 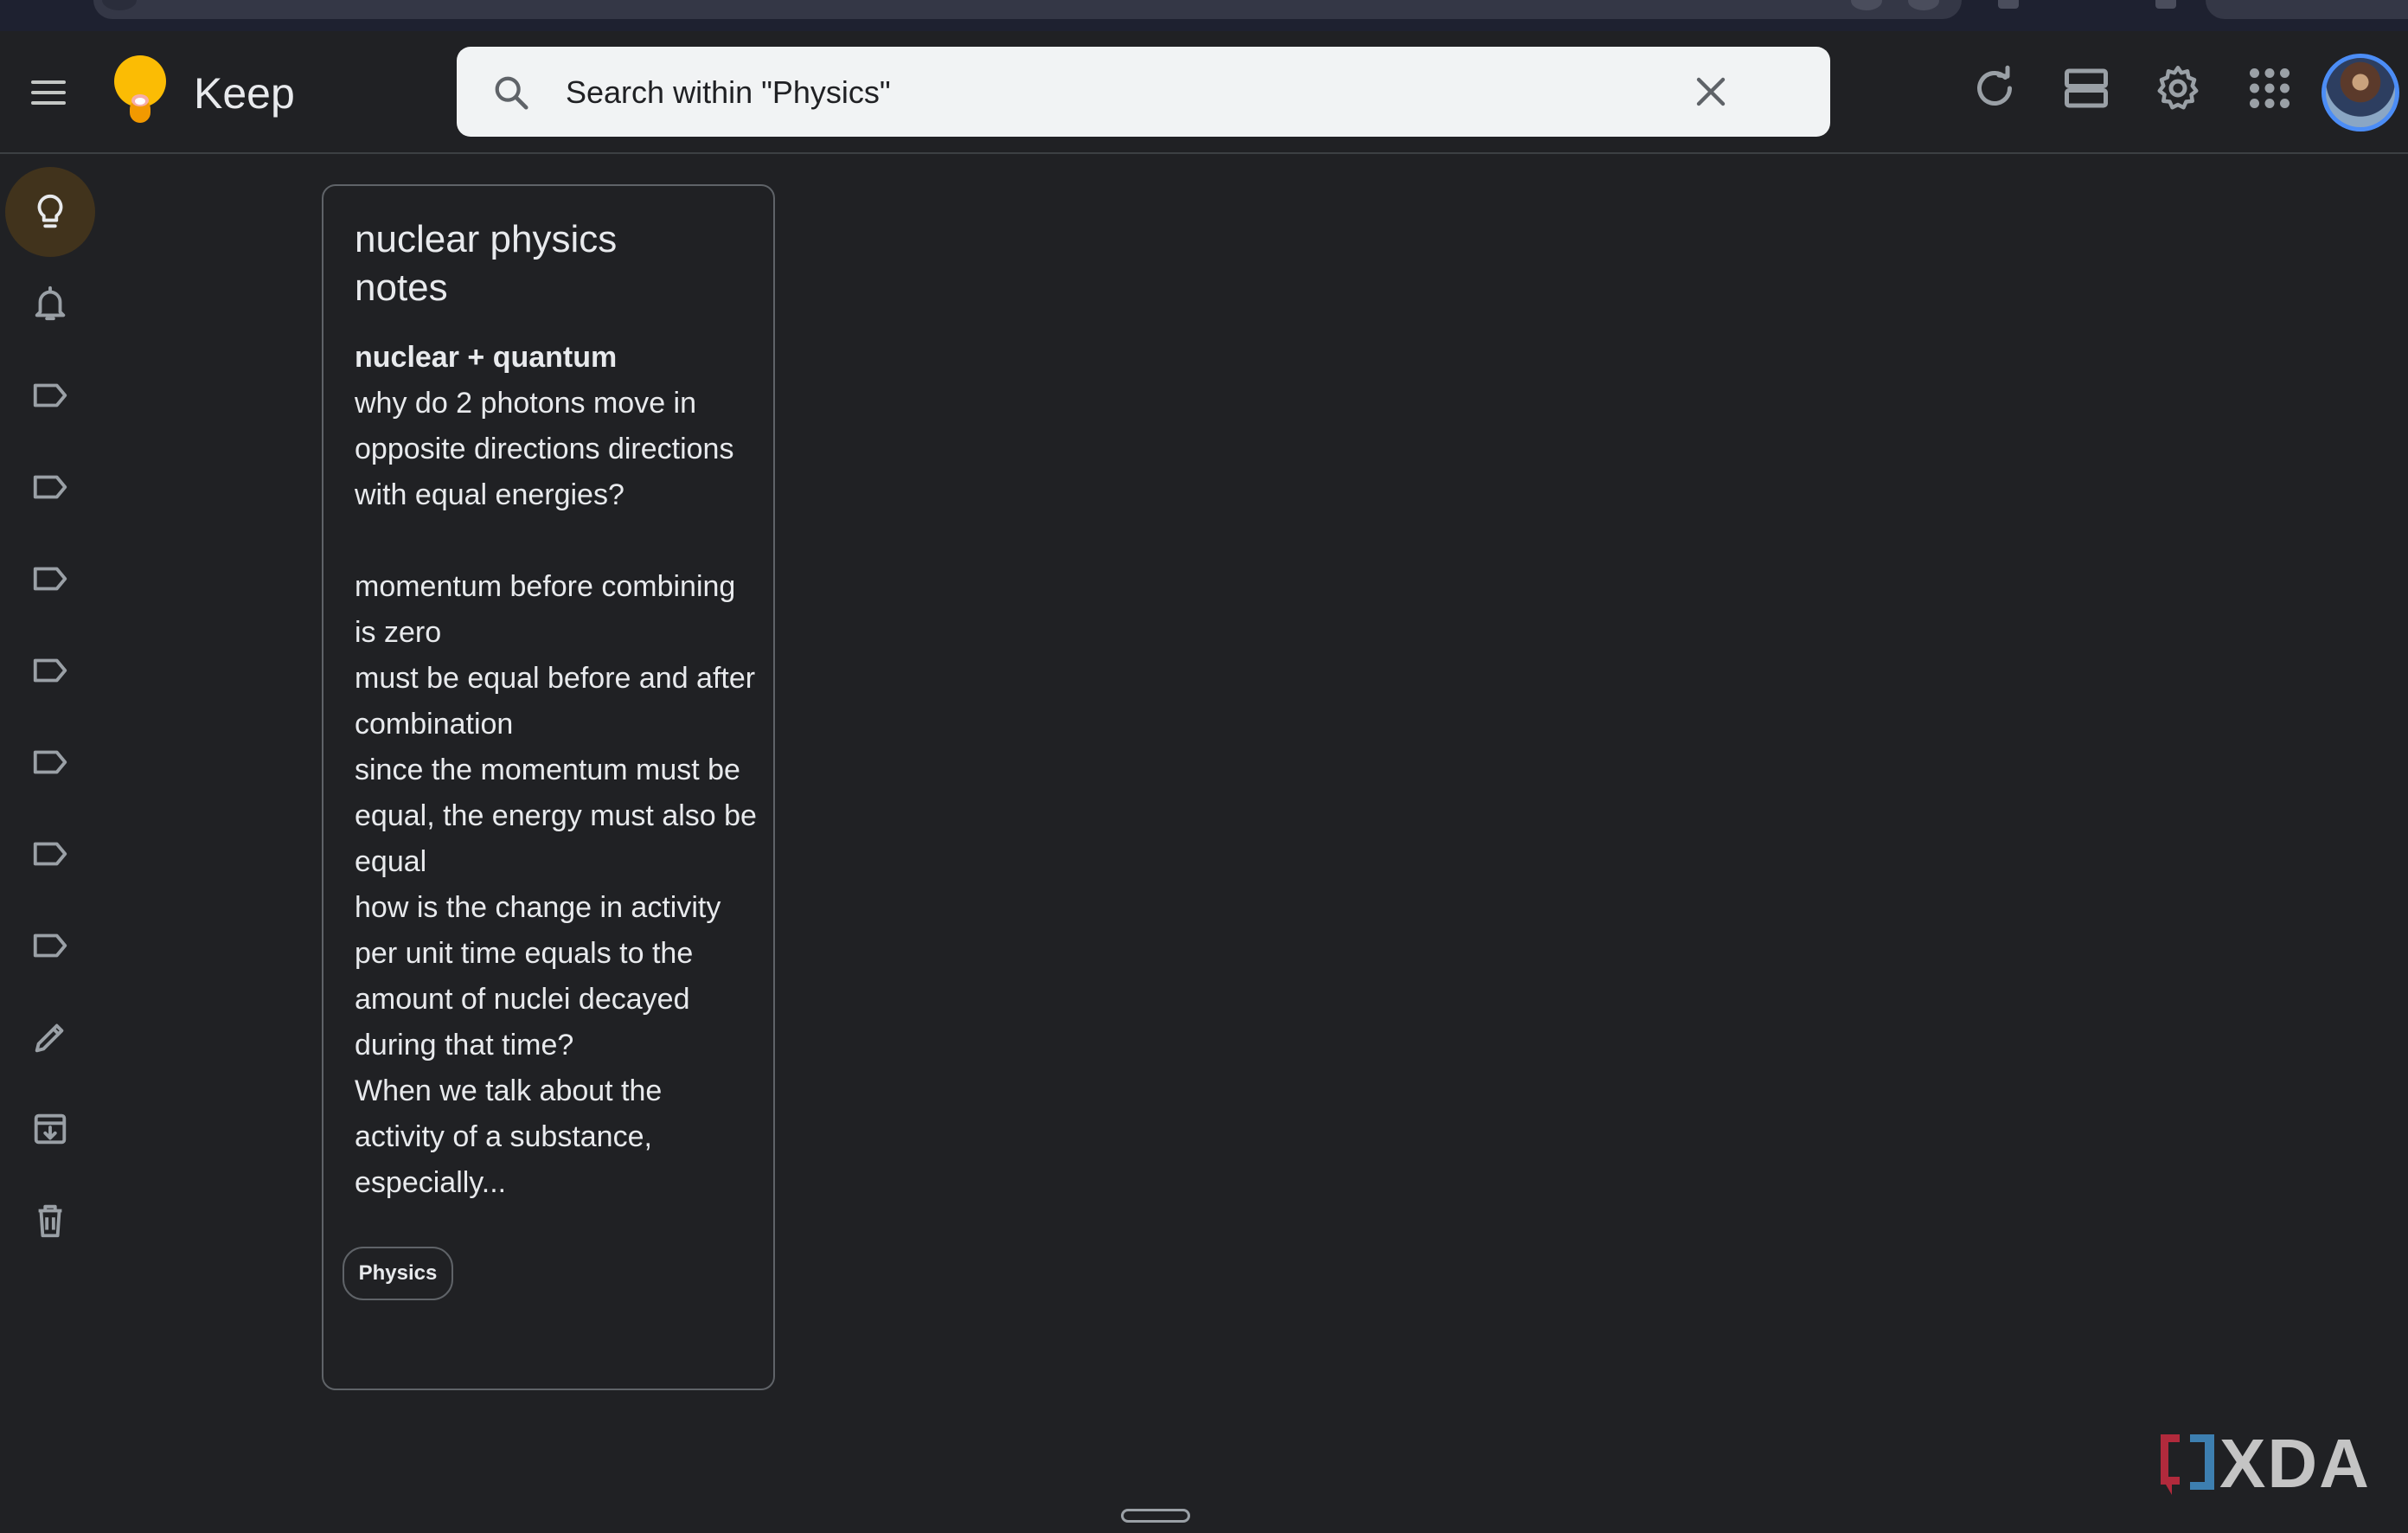 I want to click on note-line: why do 2 photons move in, so click(x=526, y=403).